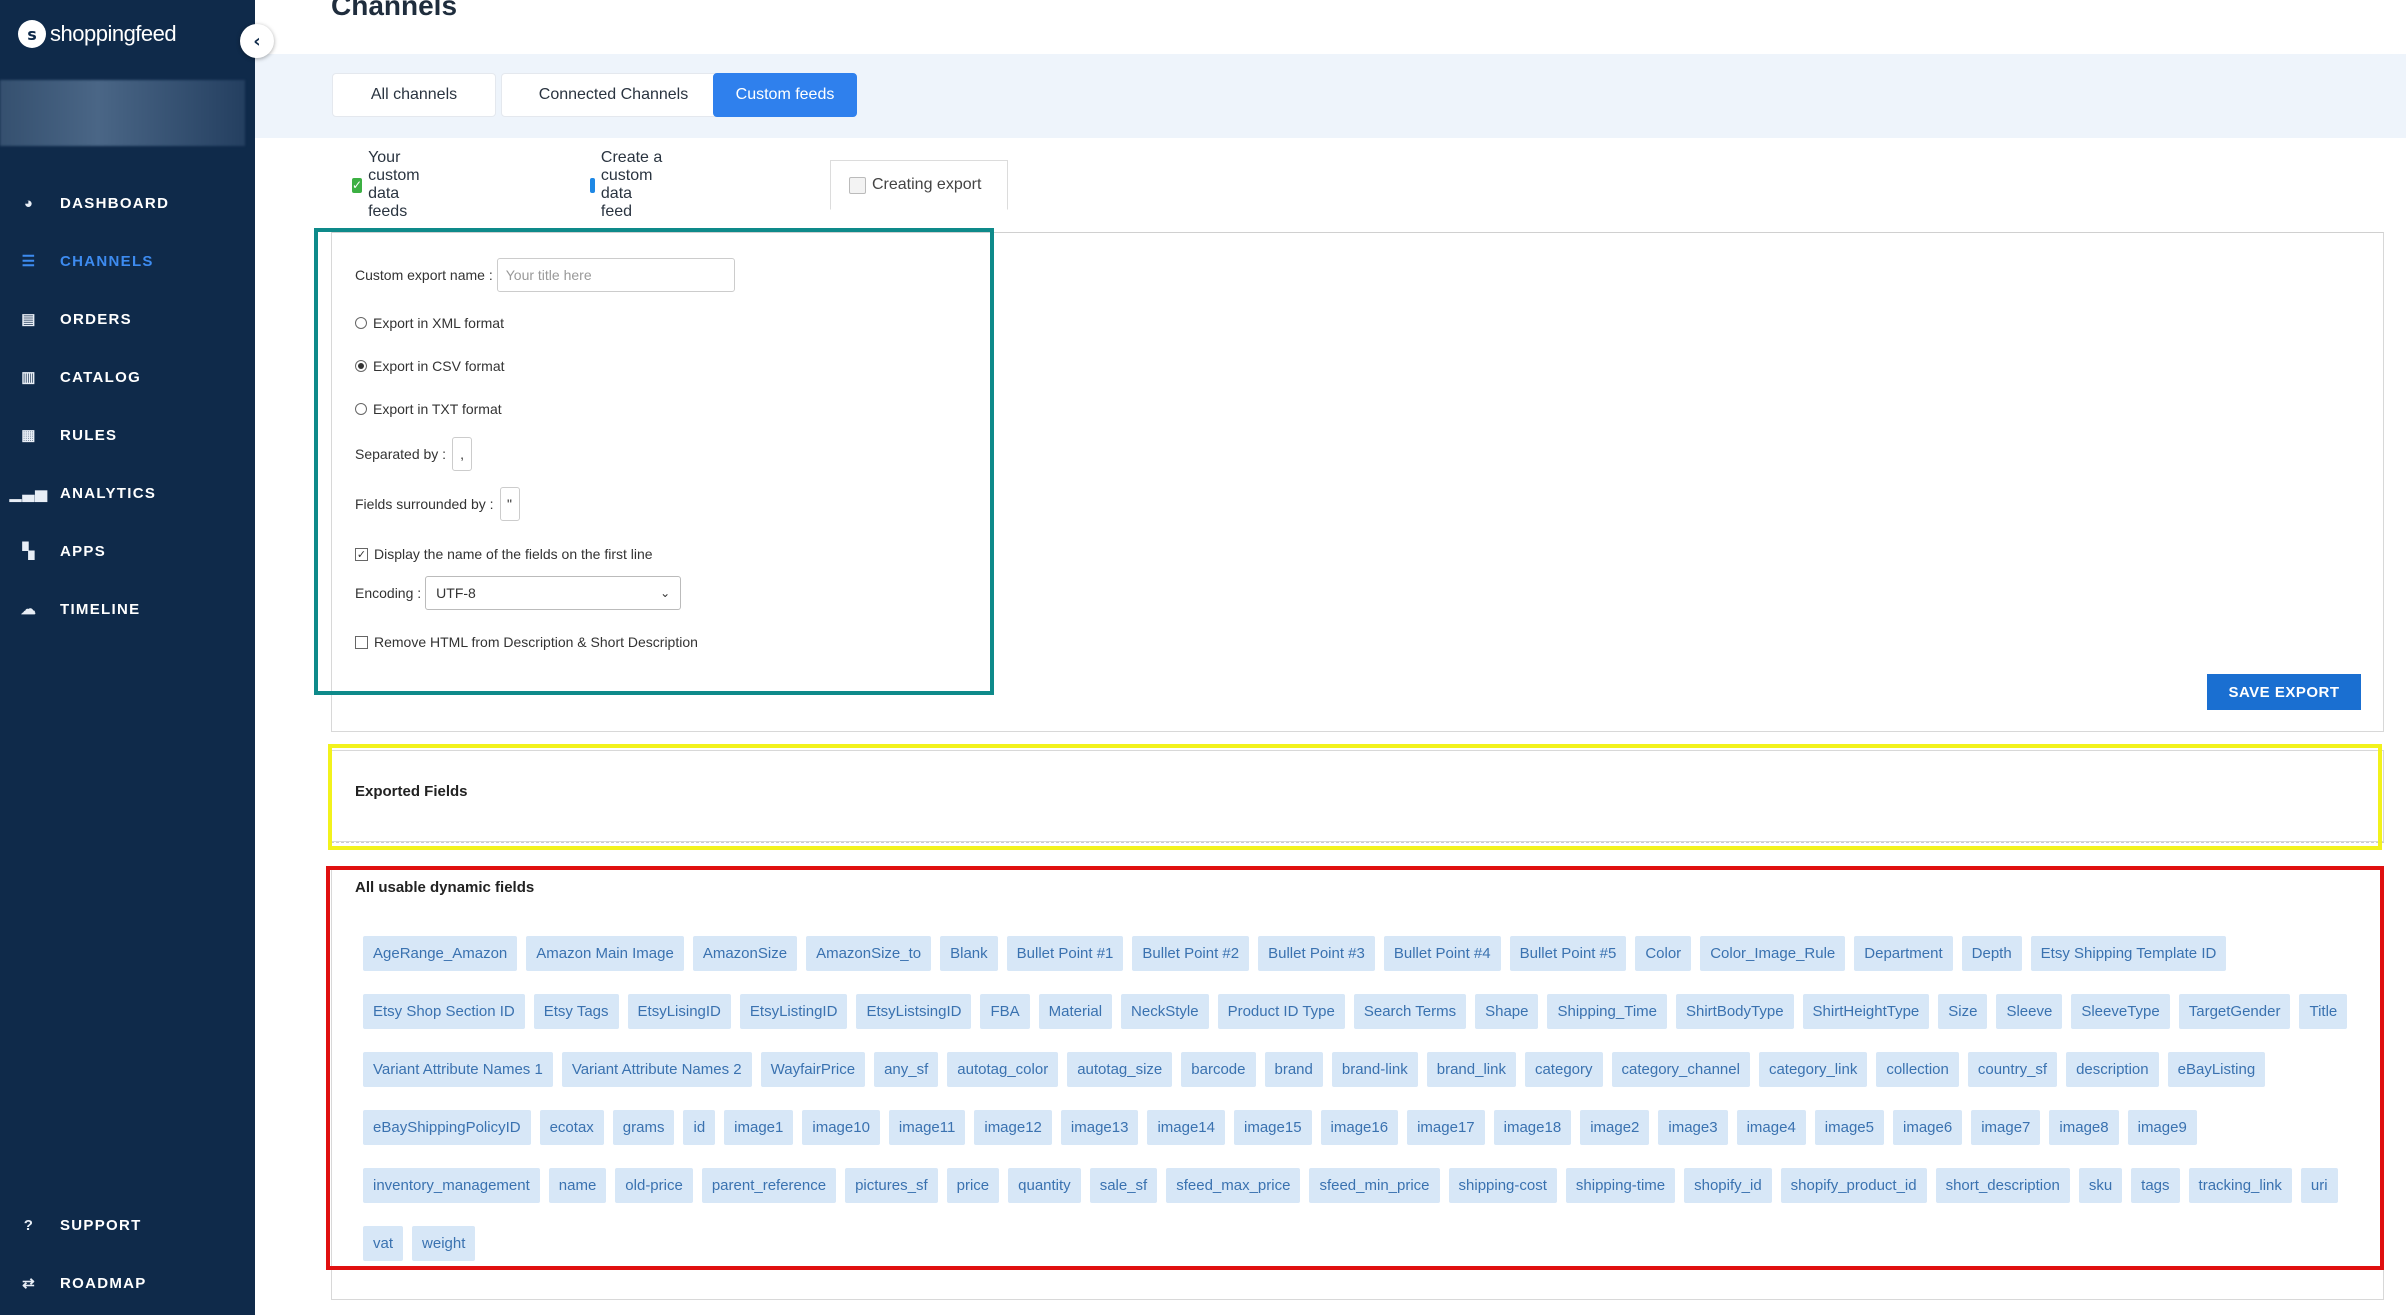  Describe the element at coordinates (113, 33) in the screenshot. I see `brand-name: shoppingfeed` at that location.